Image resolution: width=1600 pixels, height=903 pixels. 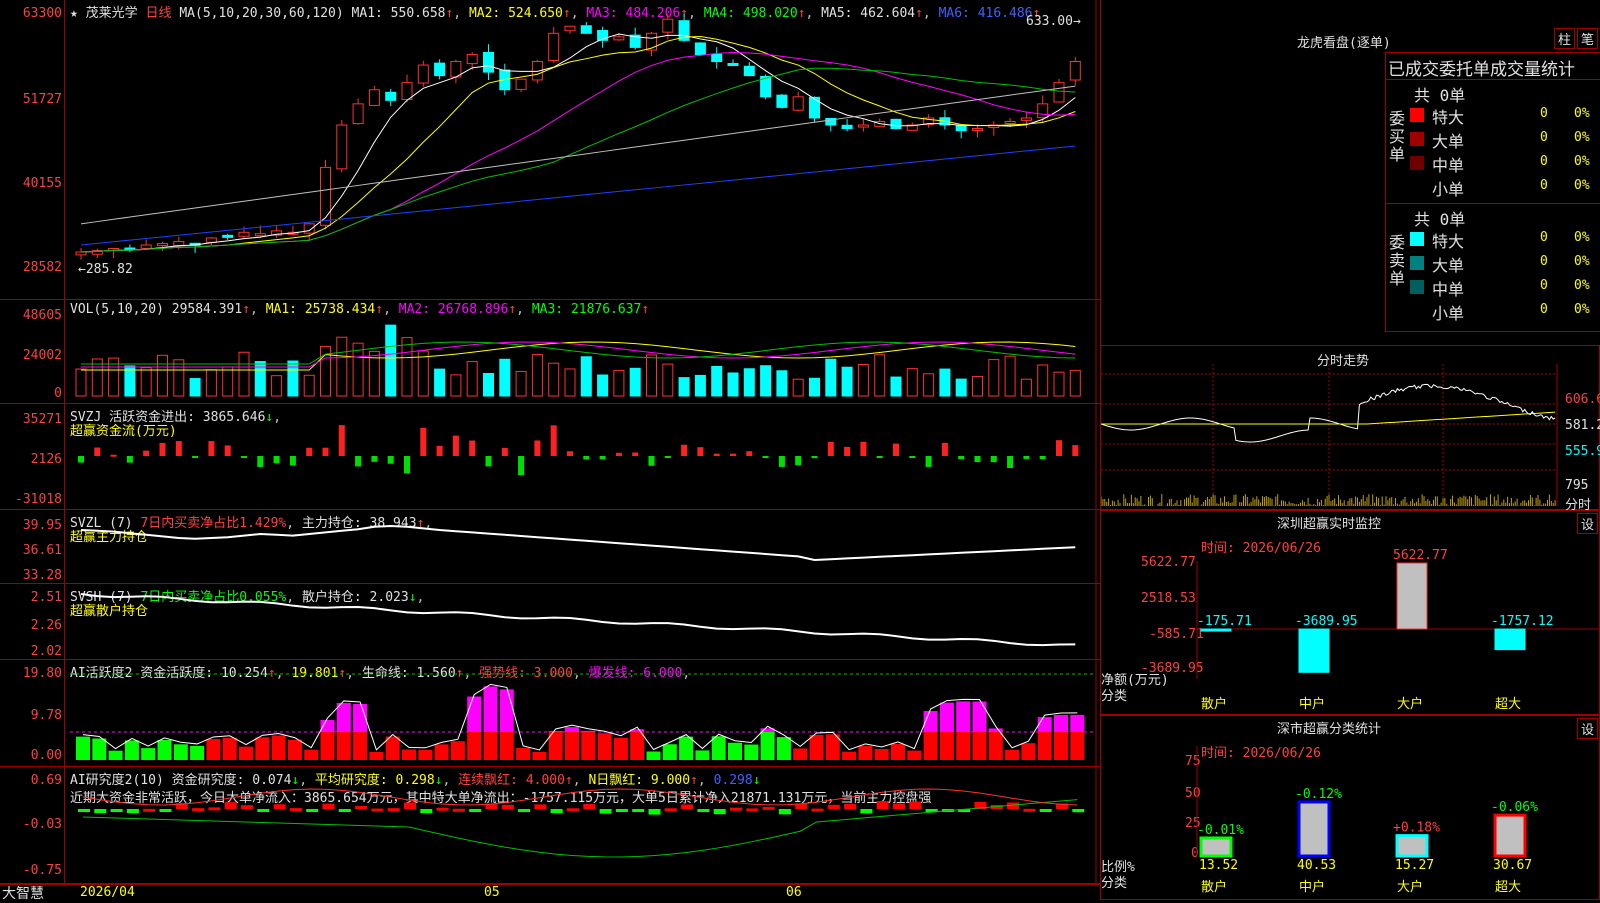 I want to click on svzj-bars, so click(x=587, y=457).